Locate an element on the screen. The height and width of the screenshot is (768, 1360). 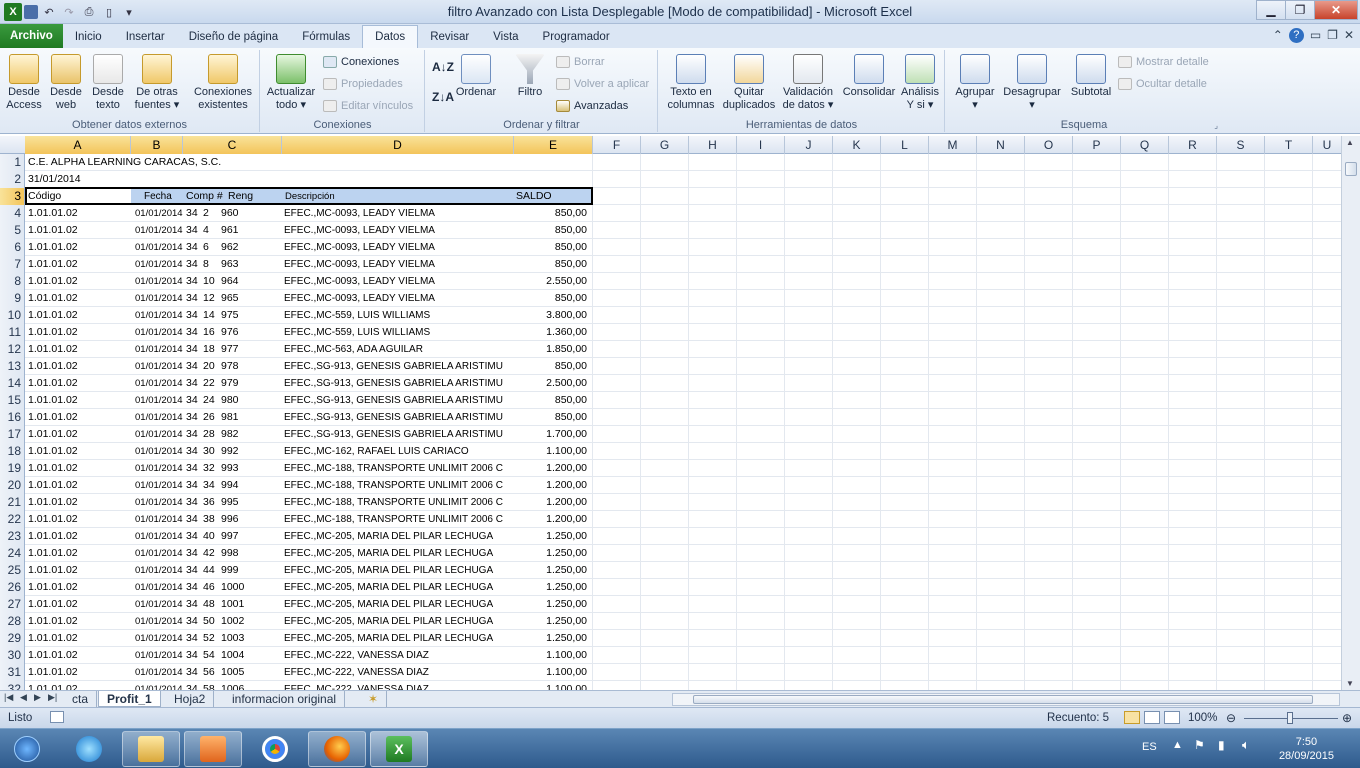
cell-descripcion: EFEC.,MC-559, LUIS WILLIAMS is located at coordinates (357, 332).